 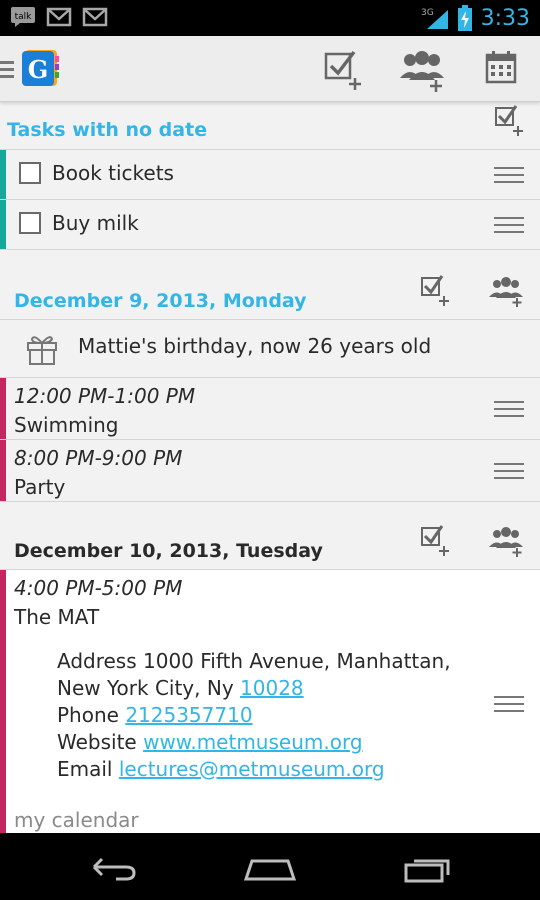 What do you see at coordinates (160, 301) in the screenshot?
I see `day-title: December 9, 2013, Monday` at bounding box center [160, 301].